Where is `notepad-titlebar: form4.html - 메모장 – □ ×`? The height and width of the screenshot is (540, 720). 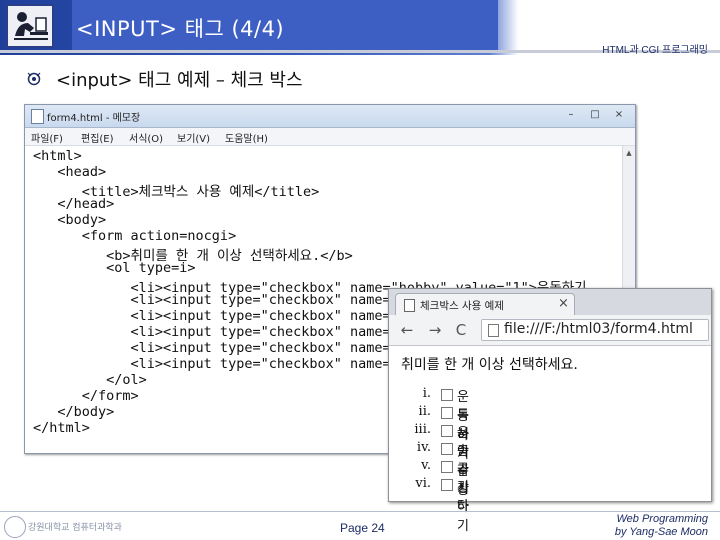 notepad-titlebar: form4.html - 메모장 – □ × is located at coordinates (330, 116).